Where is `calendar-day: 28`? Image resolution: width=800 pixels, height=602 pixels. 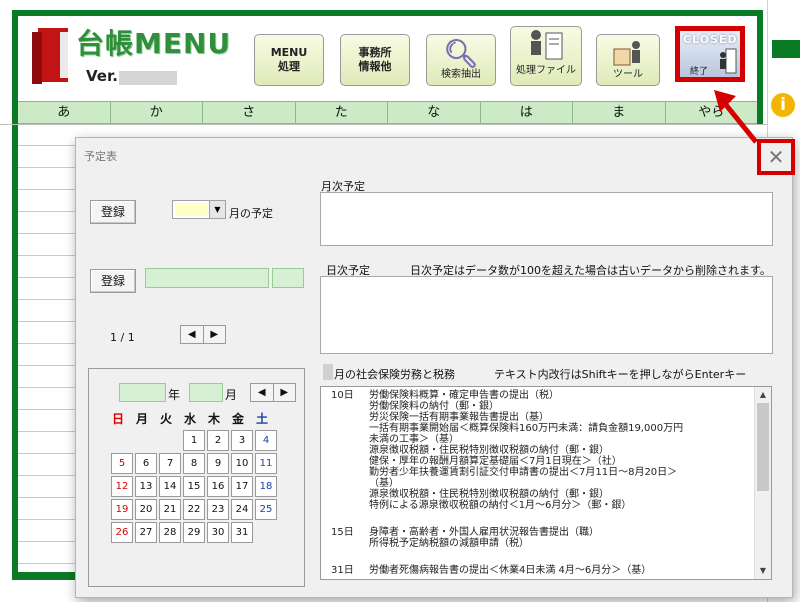 calendar-day: 28 is located at coordinates (170, 532).